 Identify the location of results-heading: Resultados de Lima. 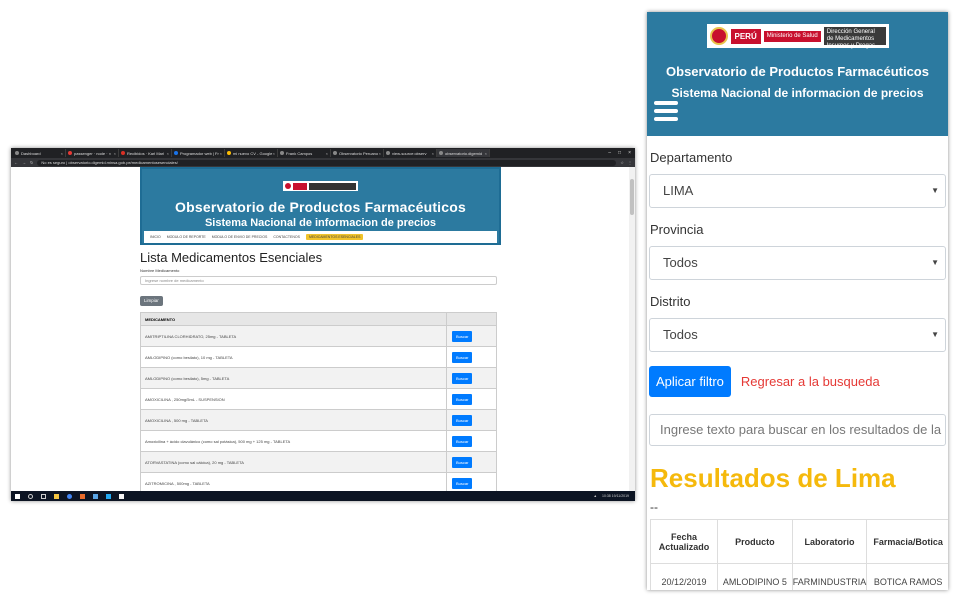
(773, 478).